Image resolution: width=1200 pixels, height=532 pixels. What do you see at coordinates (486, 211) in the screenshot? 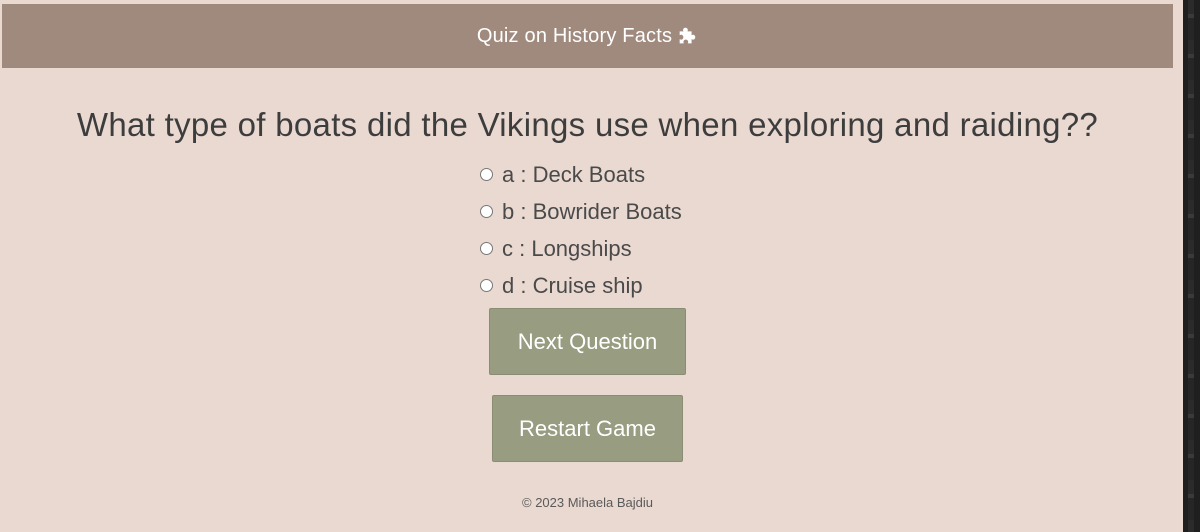
I see `option-b-radio` at bounding box center [486, 211].